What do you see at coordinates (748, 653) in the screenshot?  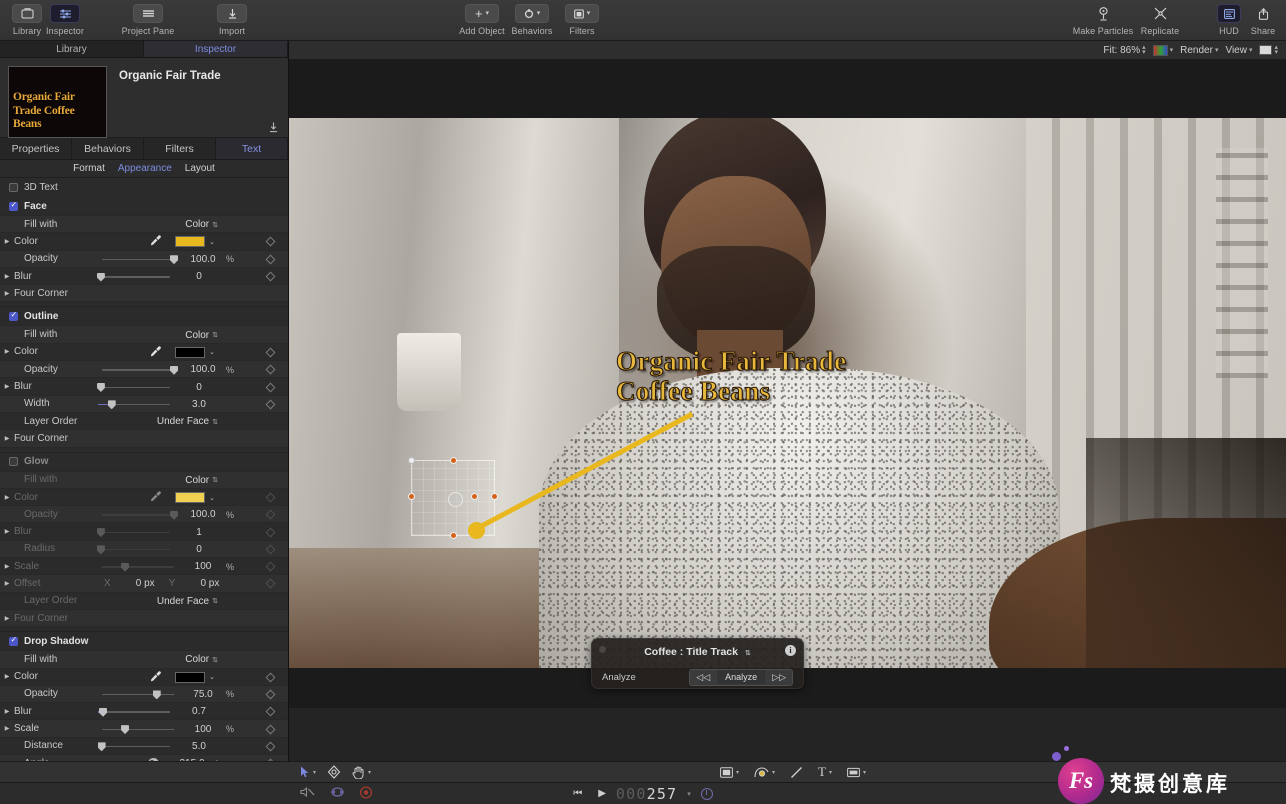 I see `hud-title-stepper-icon: ⇅` at bounding box center [748, 653].